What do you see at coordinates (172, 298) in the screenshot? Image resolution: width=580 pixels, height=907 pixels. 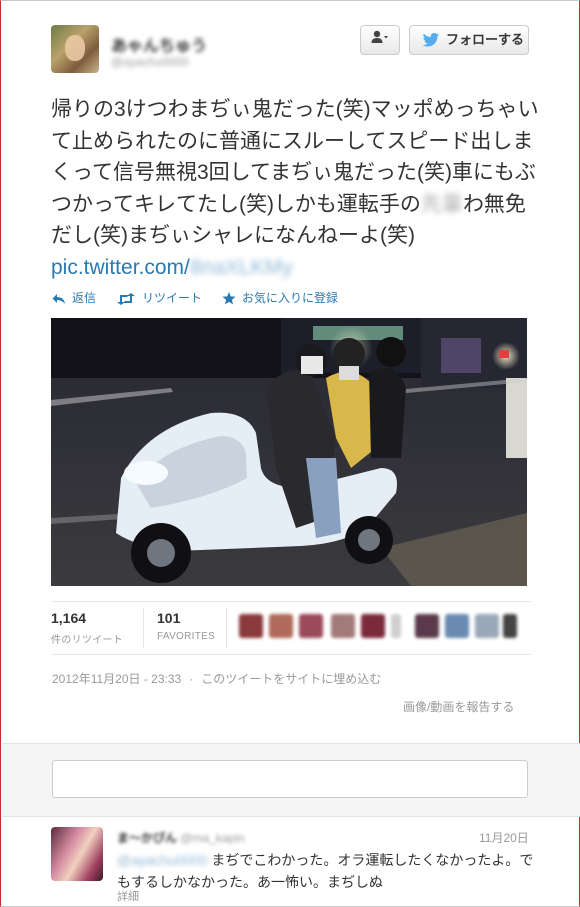 I see `retweet-action-label: リツイート` at bounding box center [172, 298].